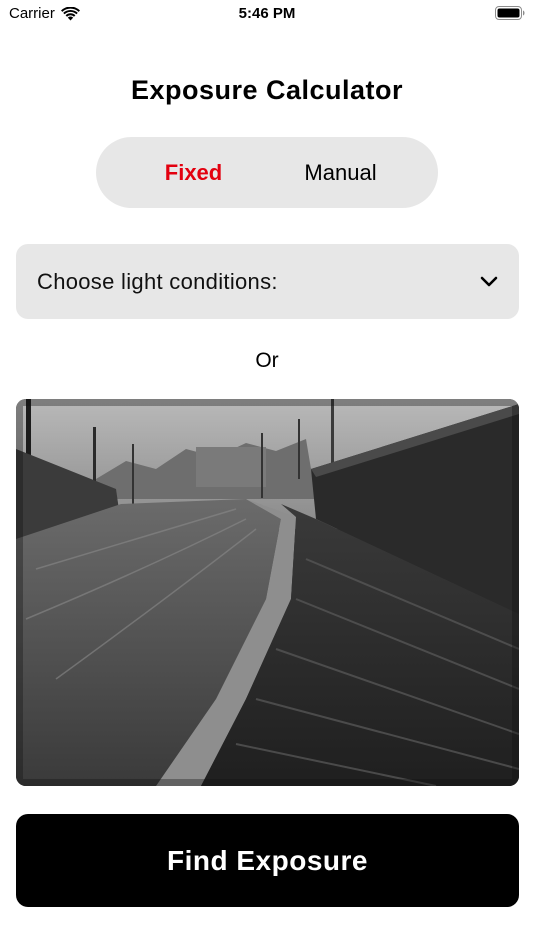 The width and height of the screenshot is (534, 950). What do you see at coordinates (510, 13) in the screenshot?
I see `battery-icon` at bounding box center [510, 13].